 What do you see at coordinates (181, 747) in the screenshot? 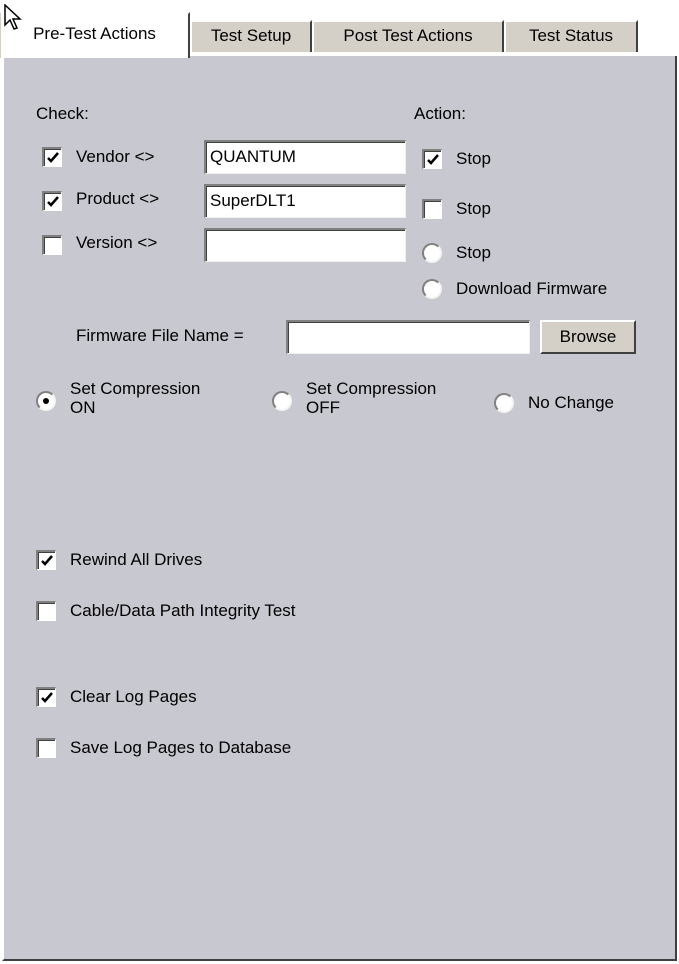
I see `save-log-pages-to-database-label: Save Log Pages to Database` at bounding box center [181, 747].